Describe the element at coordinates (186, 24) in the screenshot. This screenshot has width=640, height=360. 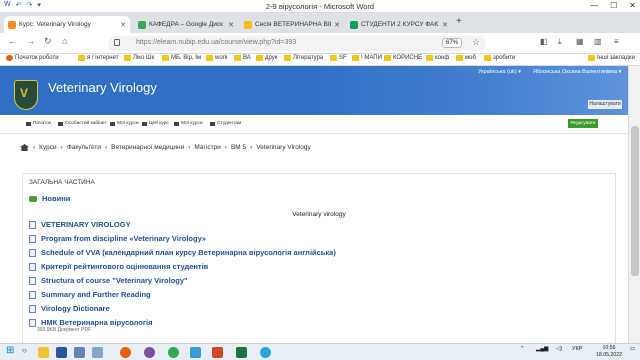
I see `tab-google-drive: КАФЕДРА – Google Диск ✕` at that location.